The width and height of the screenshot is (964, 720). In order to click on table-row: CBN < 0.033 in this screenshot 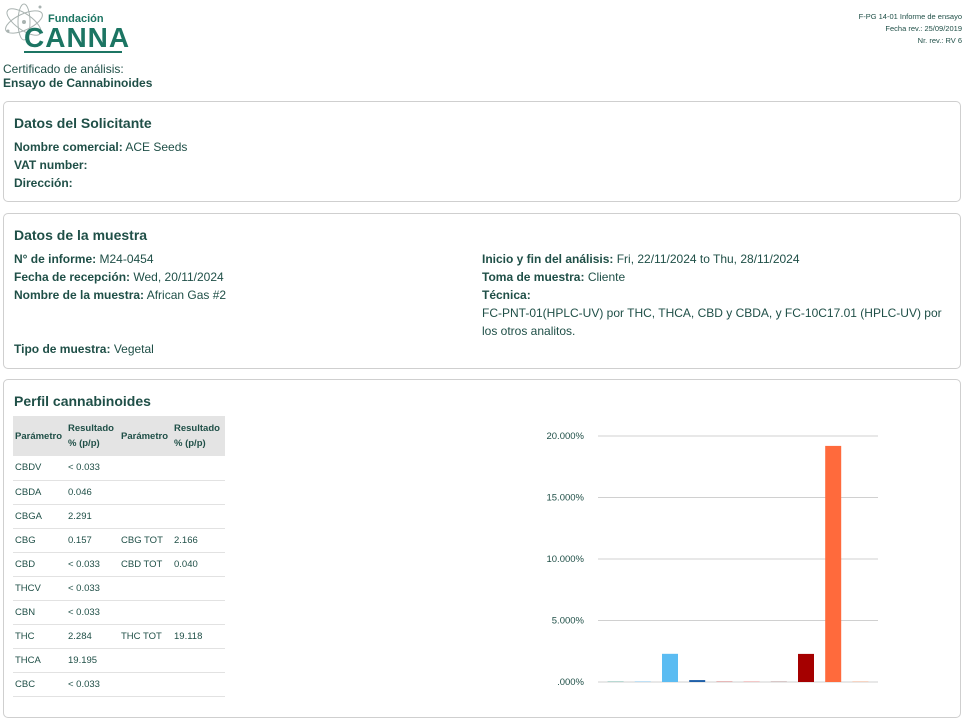, I will do `click(119, 612)`.